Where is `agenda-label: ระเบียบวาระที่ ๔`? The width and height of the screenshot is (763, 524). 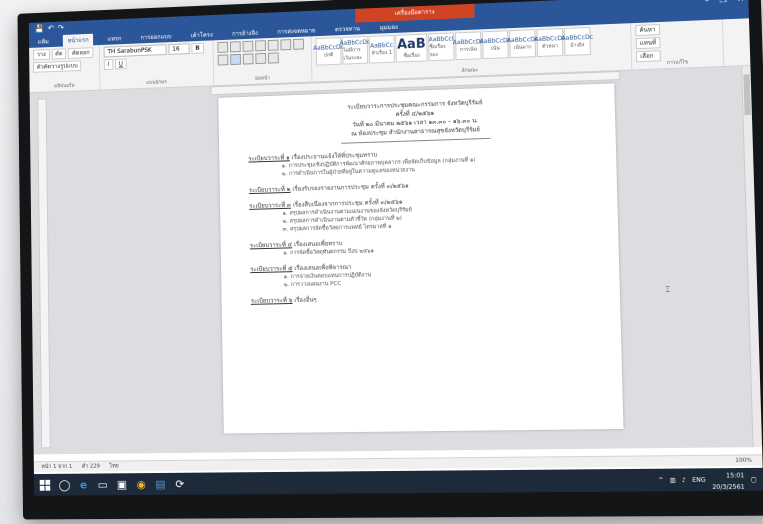
agenda-label: ระเบียบวาระที่ ๔ is located at coordinates (271, 245).